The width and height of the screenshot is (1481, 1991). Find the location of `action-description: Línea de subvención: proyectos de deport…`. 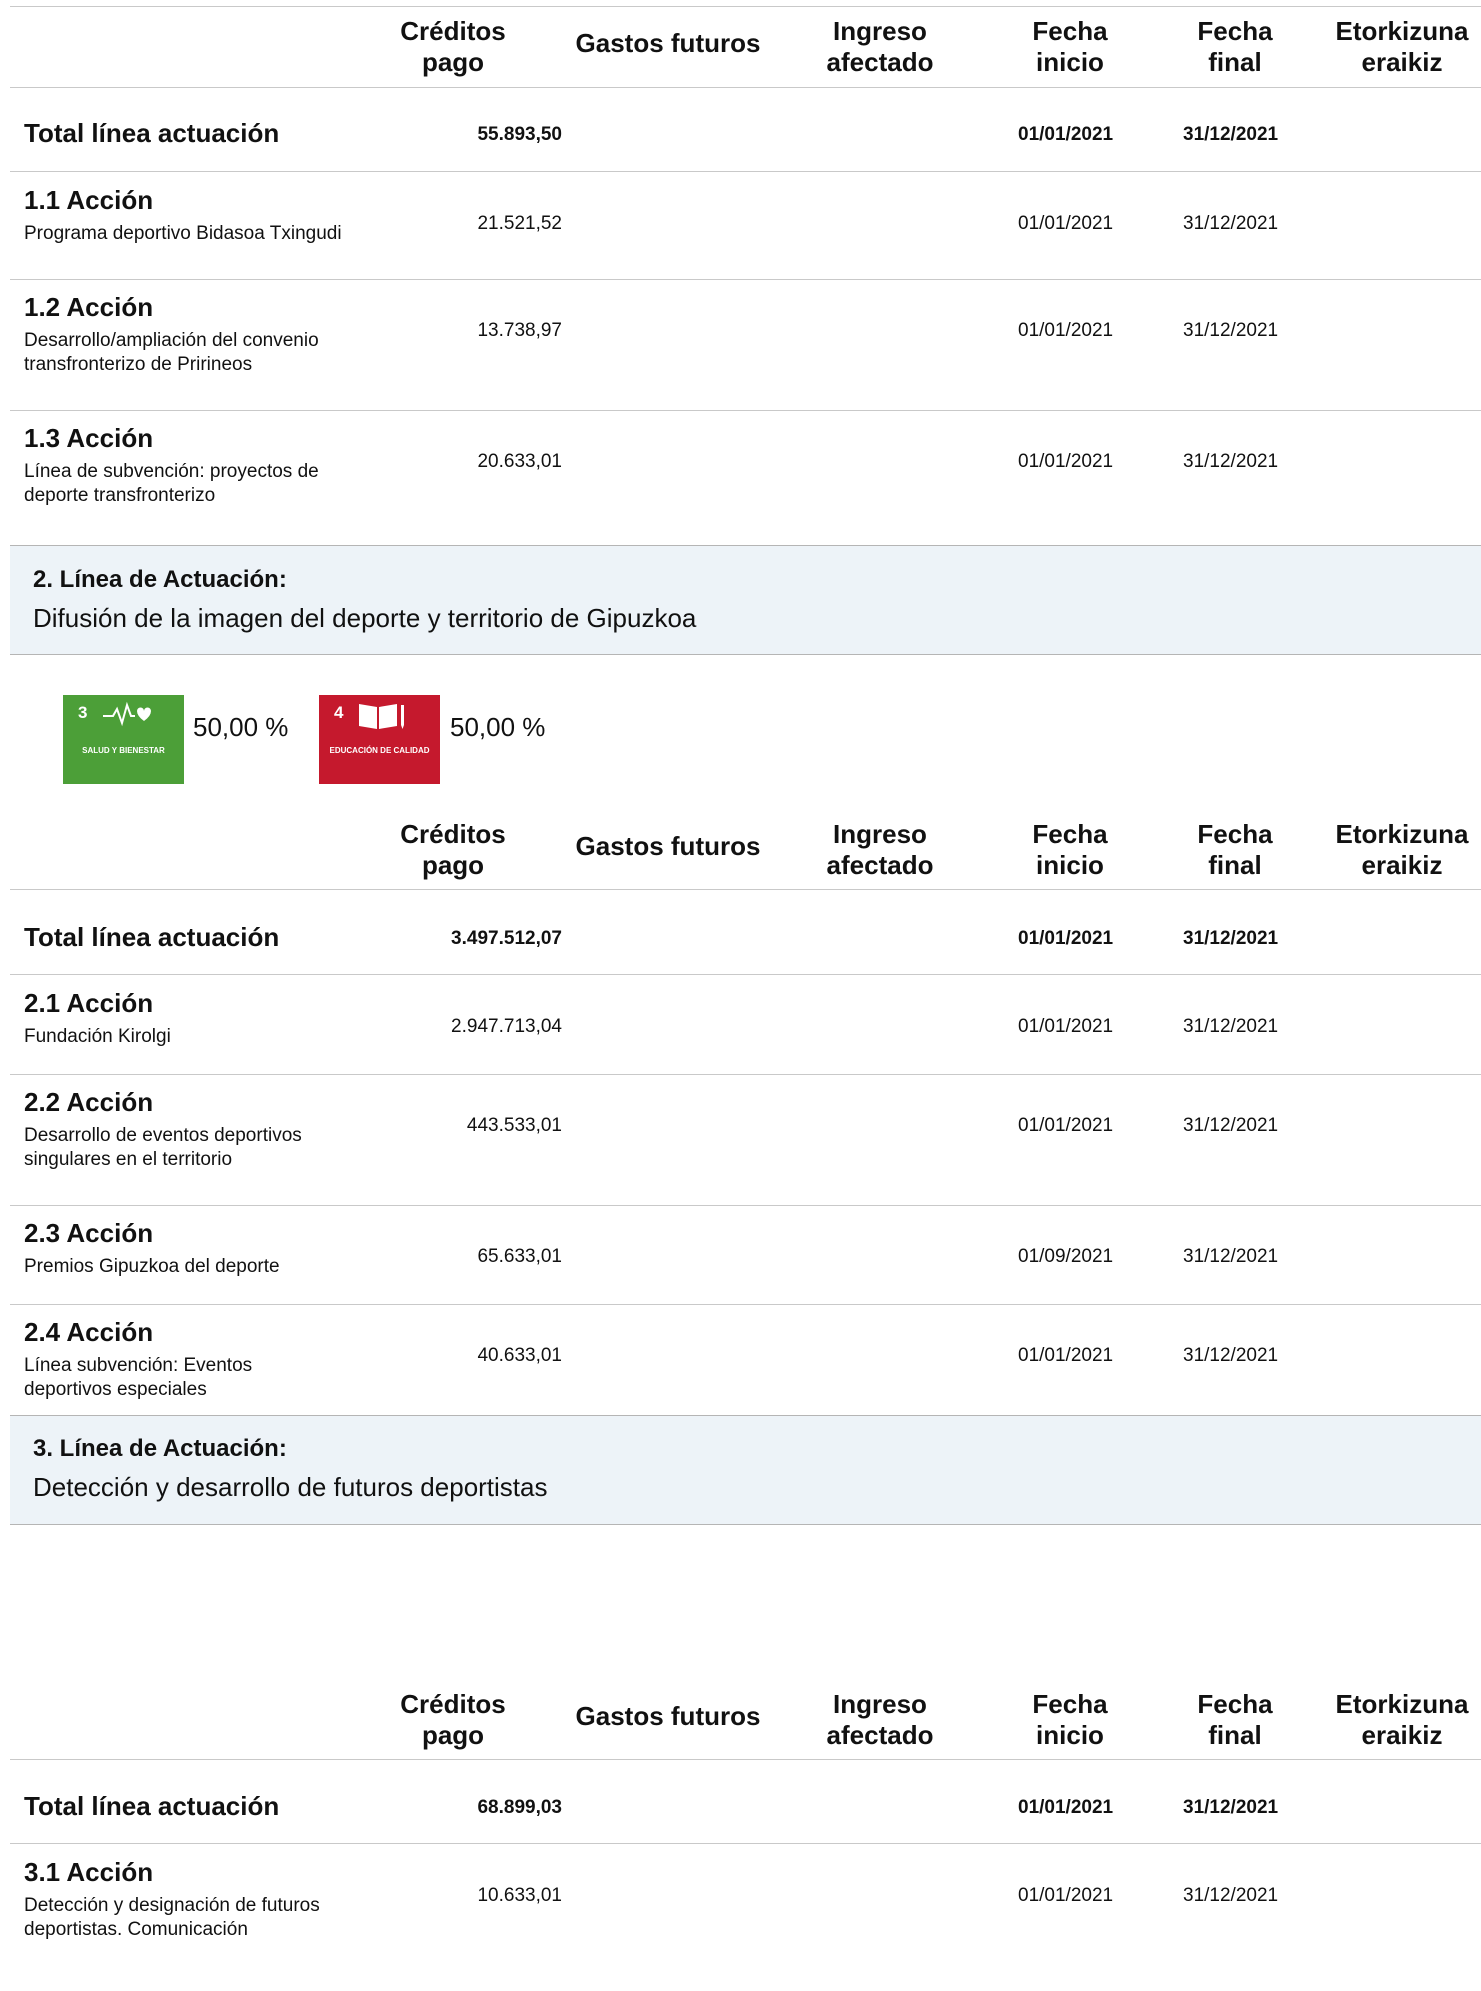

action-description: Línea de subvención: proyectos de deport… is located at coordinates (171, 483).